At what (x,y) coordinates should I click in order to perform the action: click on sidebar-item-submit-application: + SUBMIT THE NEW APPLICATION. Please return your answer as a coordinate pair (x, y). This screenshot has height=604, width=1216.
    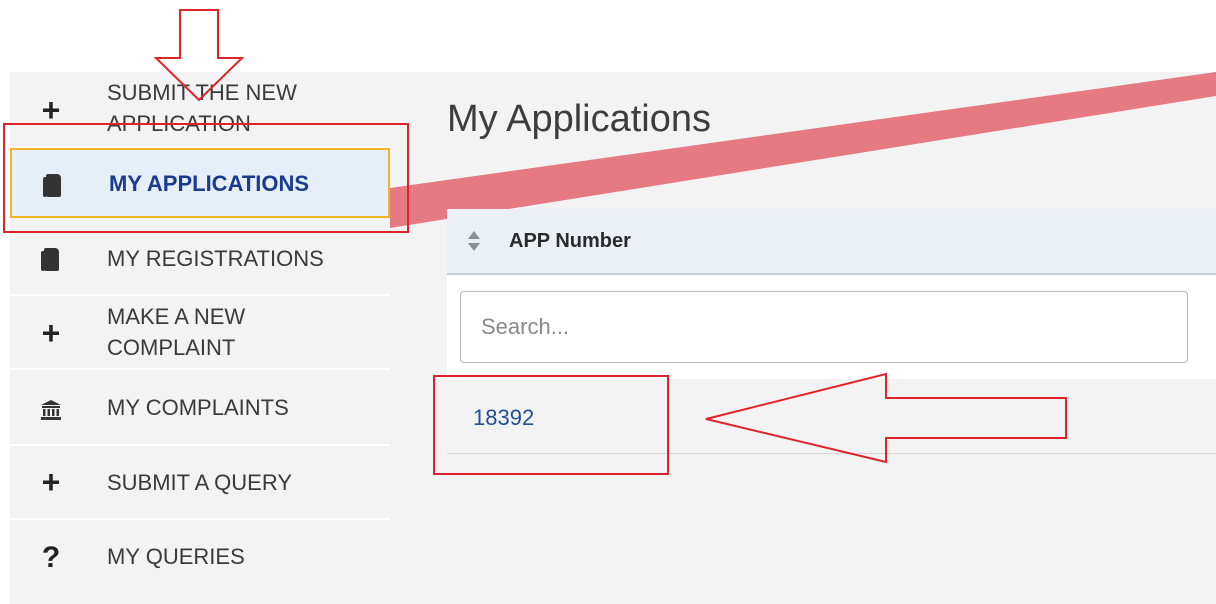
    Looking at the image, I should click on (200, 110).